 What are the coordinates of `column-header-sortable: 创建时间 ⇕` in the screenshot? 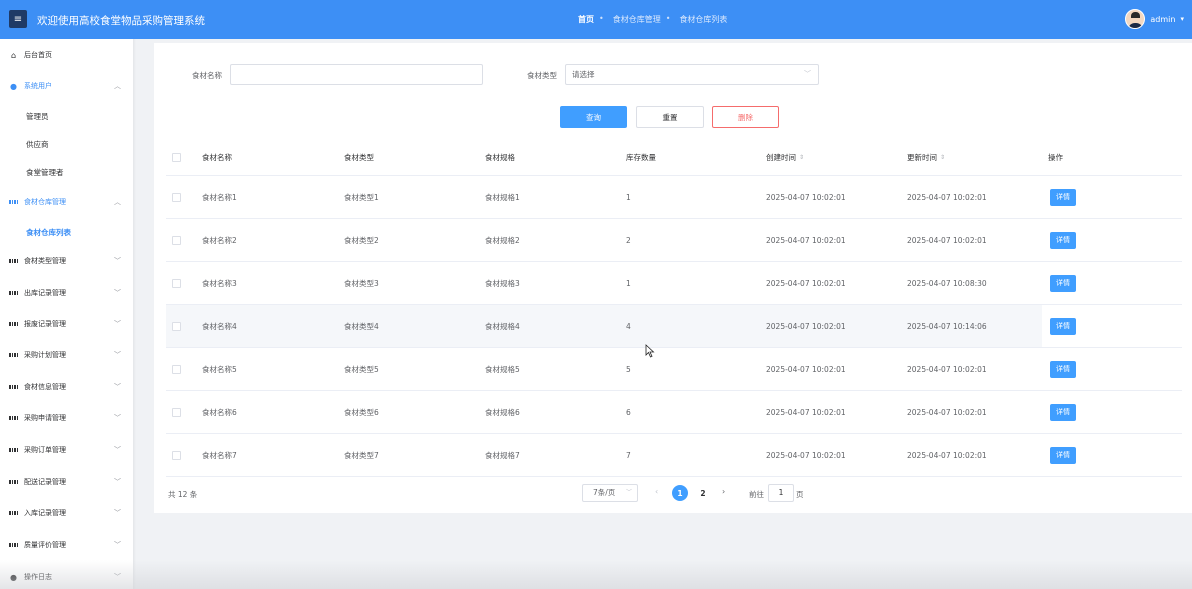 It's located at (785, 157).